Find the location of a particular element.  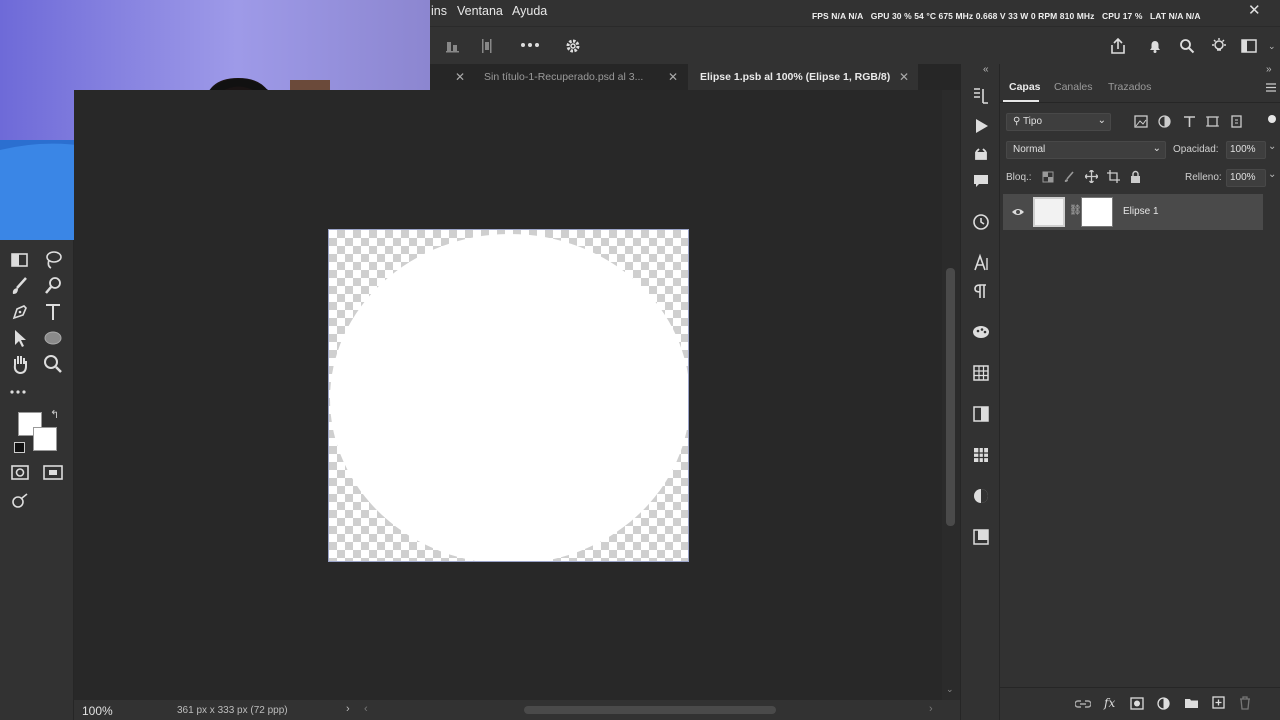

filter-smart-object-icon is located at coordinates (1236, 121).